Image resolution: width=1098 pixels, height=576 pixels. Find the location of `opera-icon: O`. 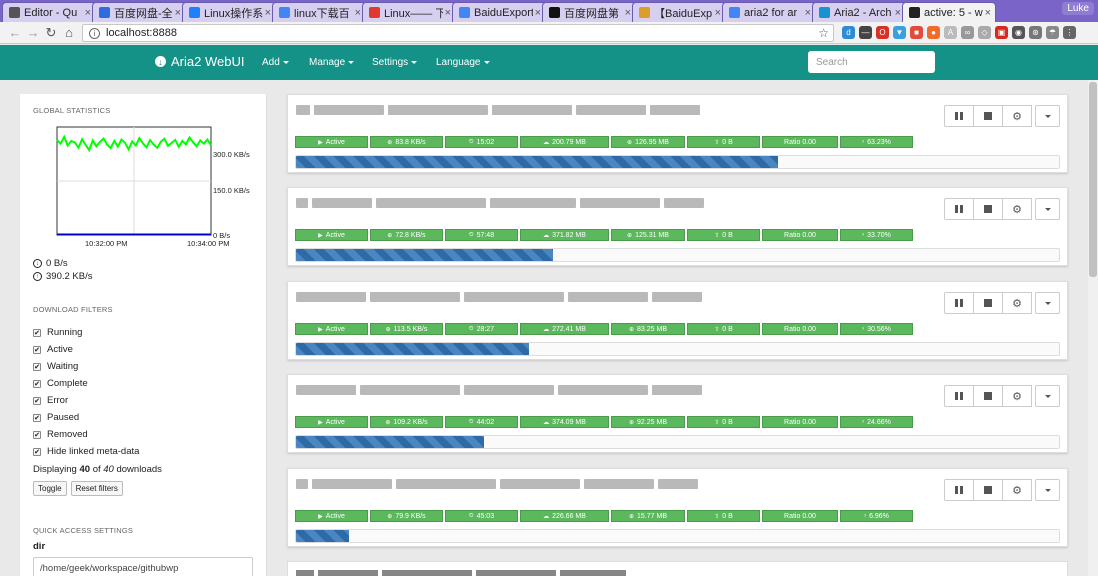

opera-icon: O is located at coordinates (882, 32).